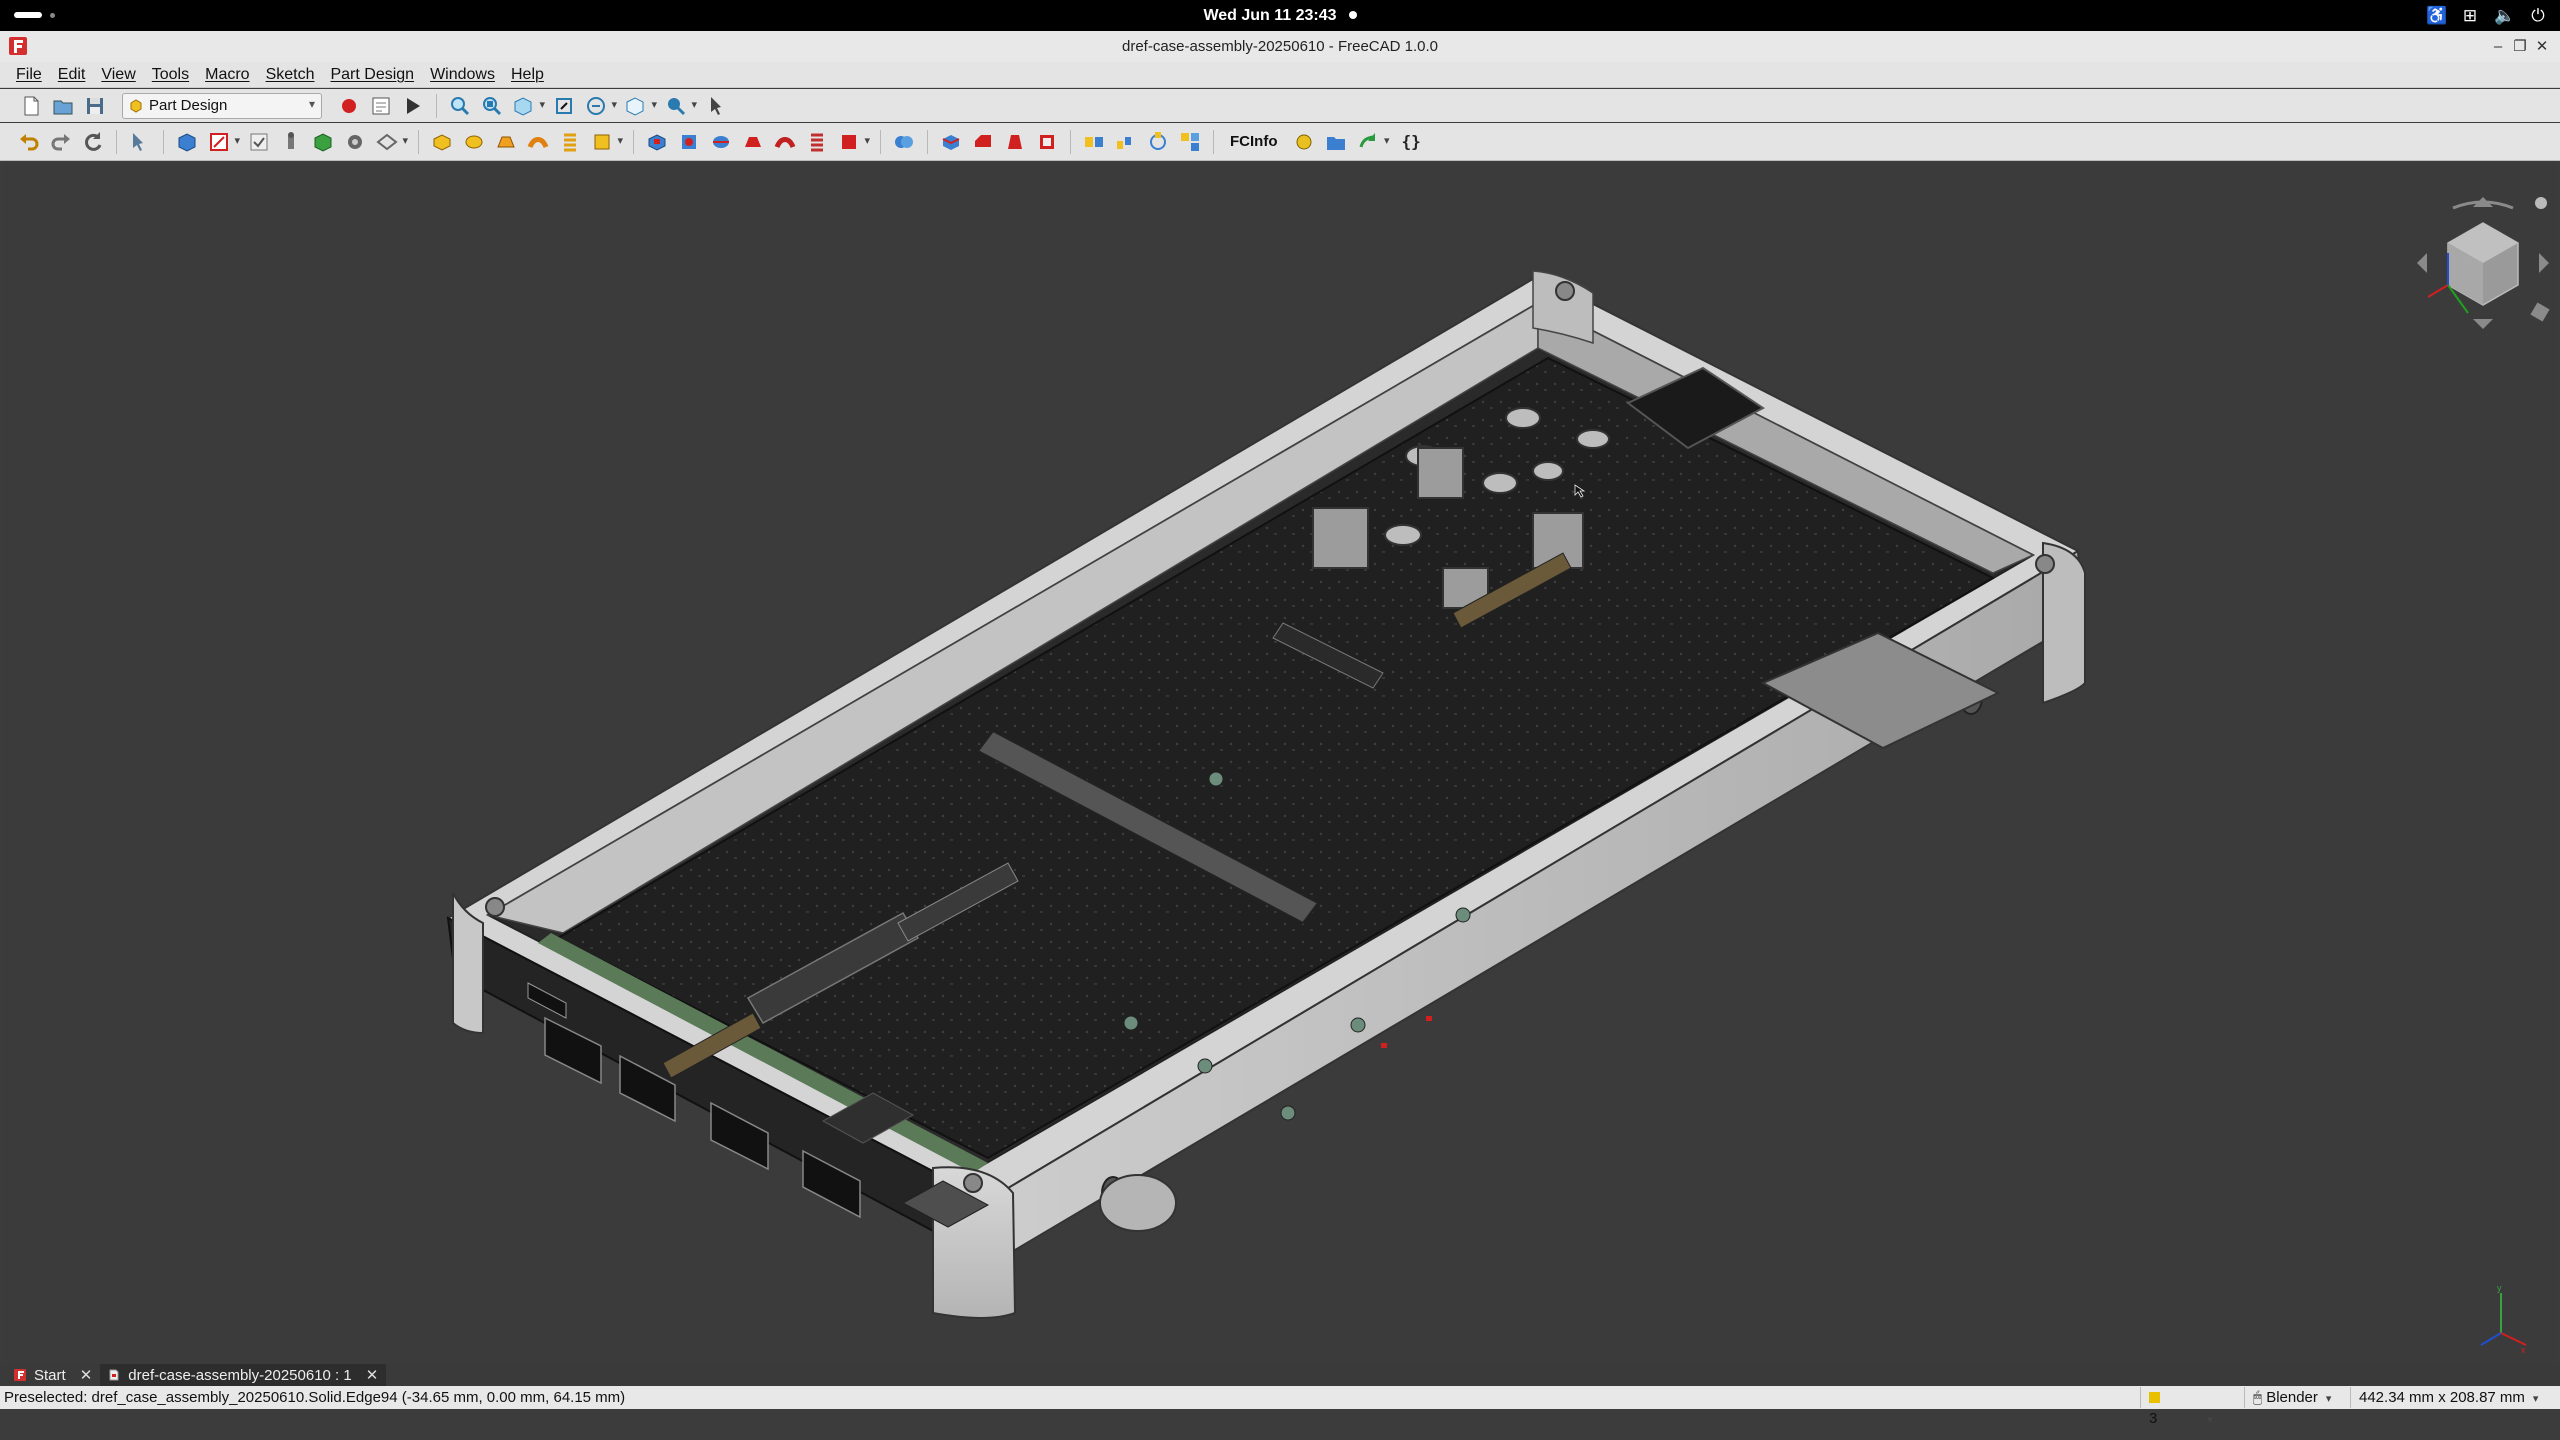  What do you see at coordinates (290, 75) in the screenshot?
I see `menu-sketch: Sketch` at bounding box center [290, 75].